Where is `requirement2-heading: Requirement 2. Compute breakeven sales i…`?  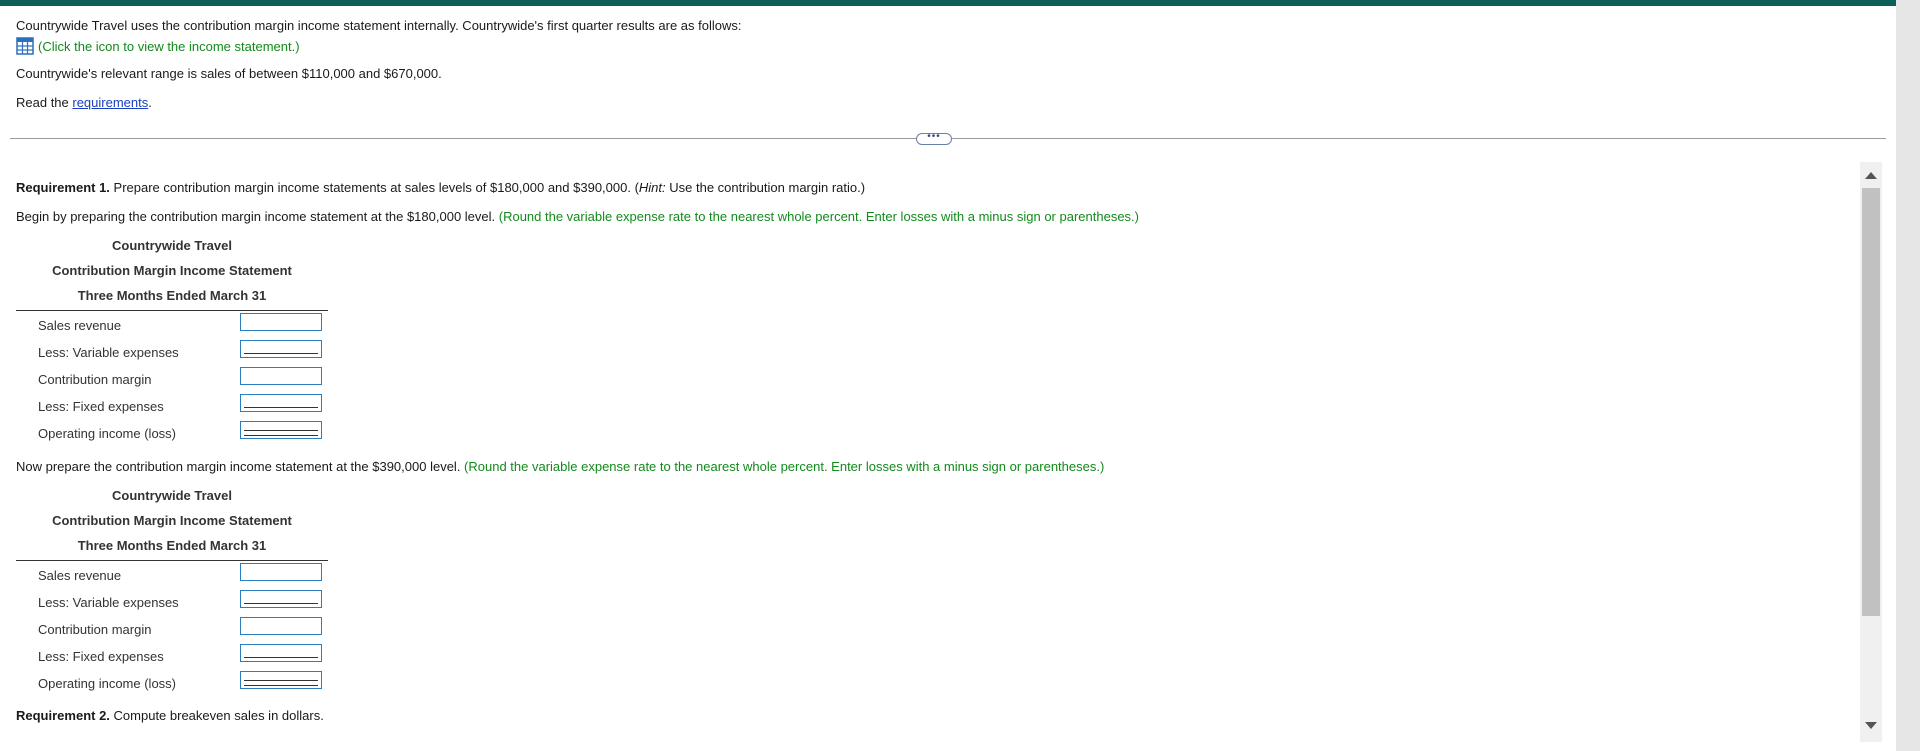 requirement2-heading: Requirement 2. Compute breakeven sales i… is located at coordinates (170, 715).